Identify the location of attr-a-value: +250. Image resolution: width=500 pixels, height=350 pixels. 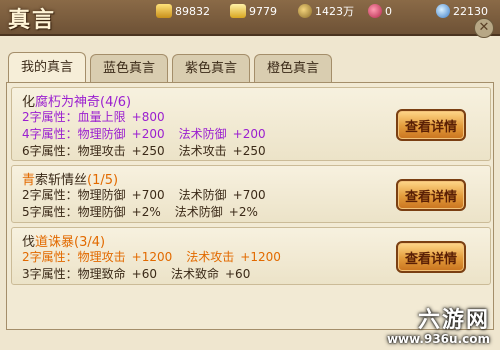
(148, 151).